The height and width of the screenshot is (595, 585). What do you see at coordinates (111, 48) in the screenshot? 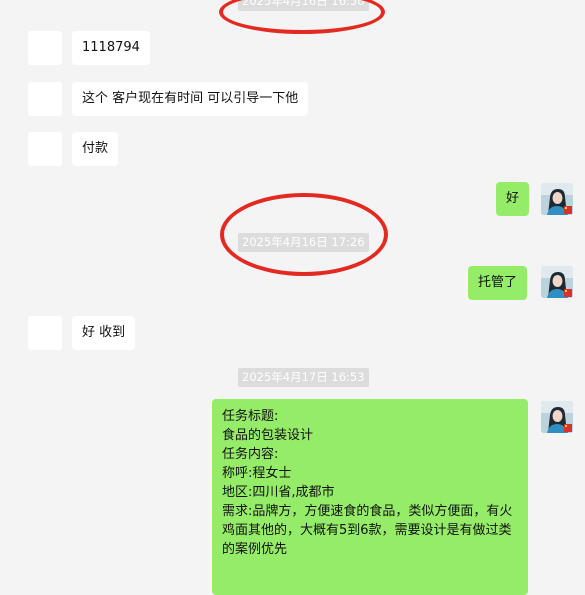
I see `message-bubble: 1118794` at bounding box center [111, 48].